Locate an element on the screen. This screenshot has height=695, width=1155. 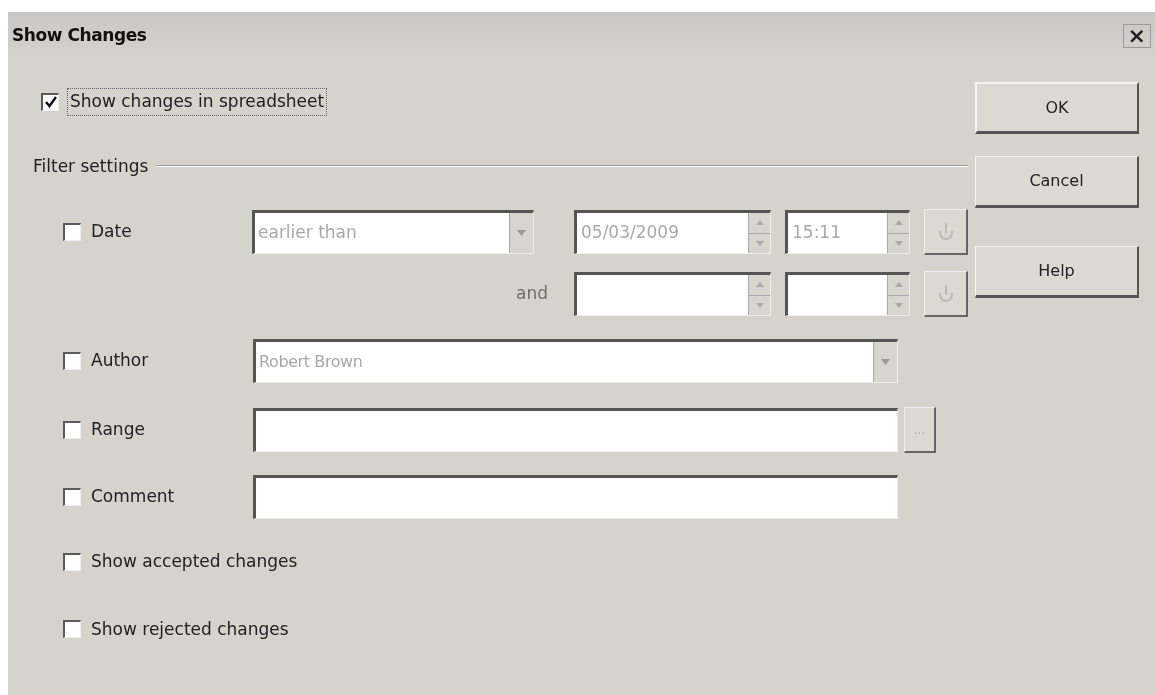
dialog-button: OK is located at coordinates (1057, 108).